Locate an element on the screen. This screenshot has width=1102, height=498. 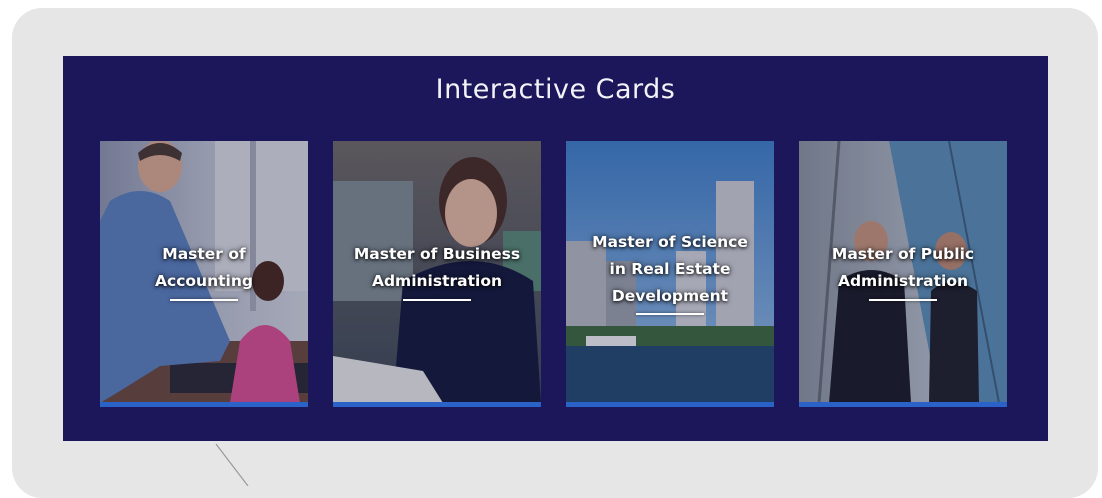
card-master-of-accounting: Master of Accounting is located at coordinates (204, 274).